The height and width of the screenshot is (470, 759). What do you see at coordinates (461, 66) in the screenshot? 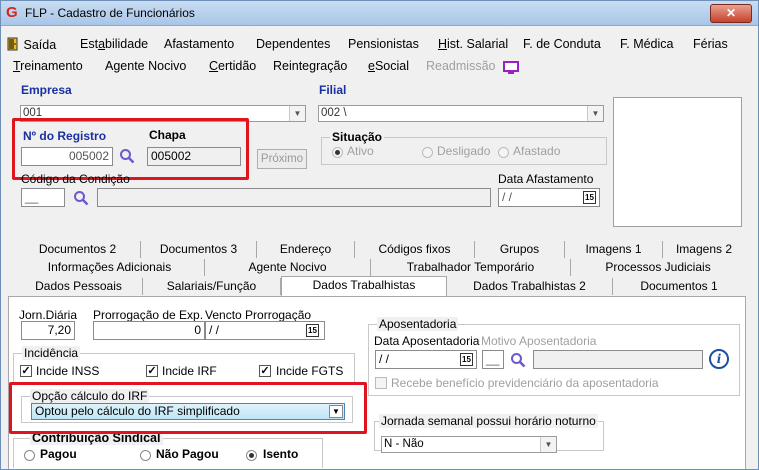
I see `menu-item-readmissao: Readmissão` at bounding box center [461, 66].